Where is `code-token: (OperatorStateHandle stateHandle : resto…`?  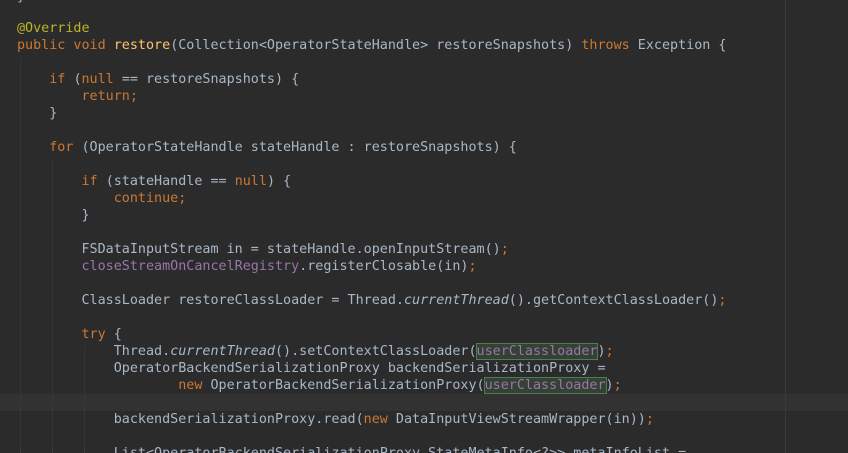 code-token: (OperatorStateHandle stateHandle : resto… is located at coordinates (299, 147).